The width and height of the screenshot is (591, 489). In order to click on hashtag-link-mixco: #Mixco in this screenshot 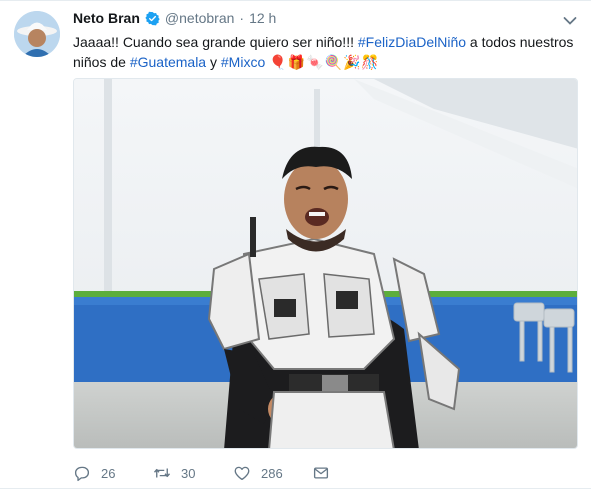, I will do `click(243, 62)`.